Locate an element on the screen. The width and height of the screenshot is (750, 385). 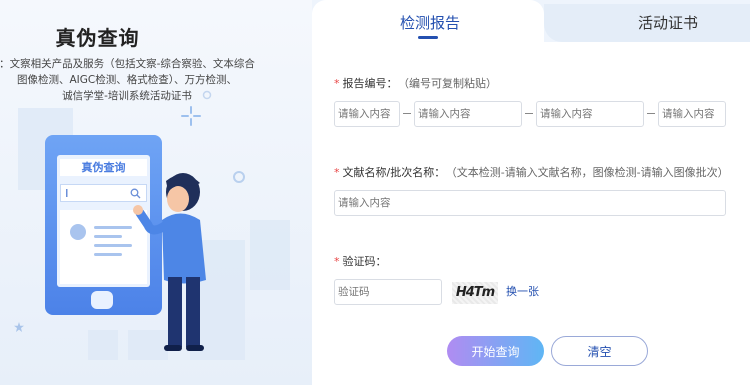
report-number-label-row: * 报告编号： （编号可复制粘贴） is located at coordinates (415, 83).